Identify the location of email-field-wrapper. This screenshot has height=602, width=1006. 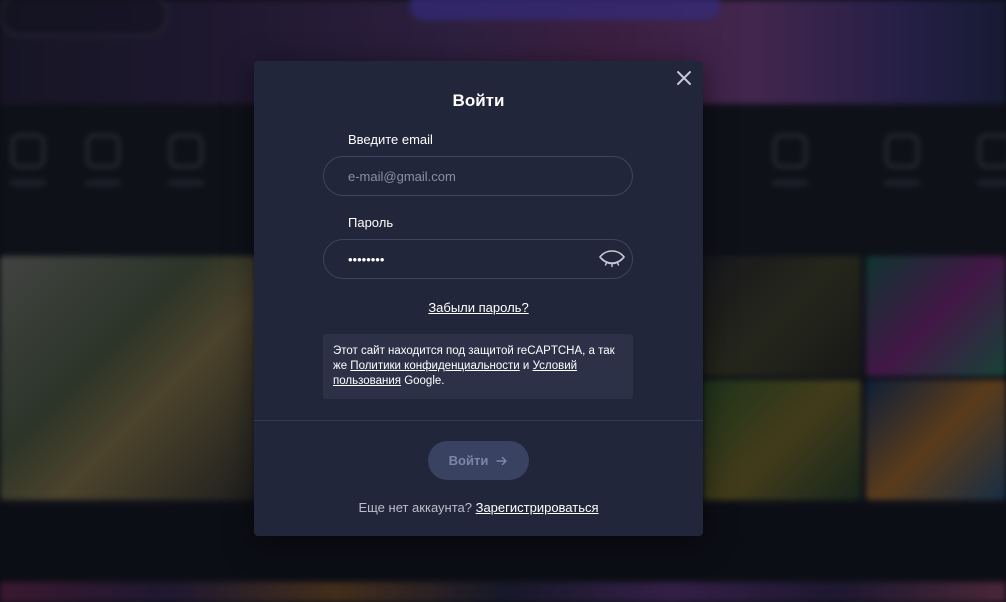
(478, 176).